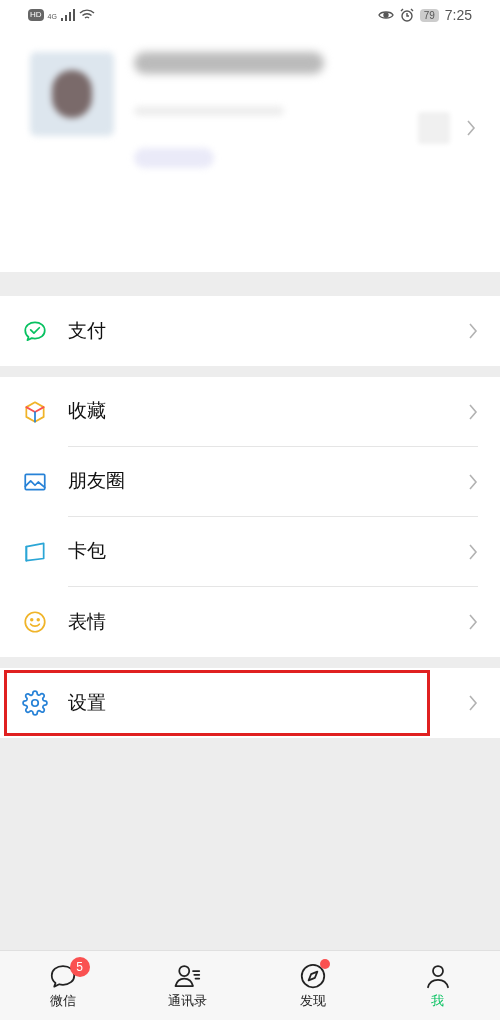 This screenshot has height=1020, width=500. What do you see at coordinates (250, 412) in the screenshot?
I see `menu-item: 收藏` at bounding box center [250, 412].